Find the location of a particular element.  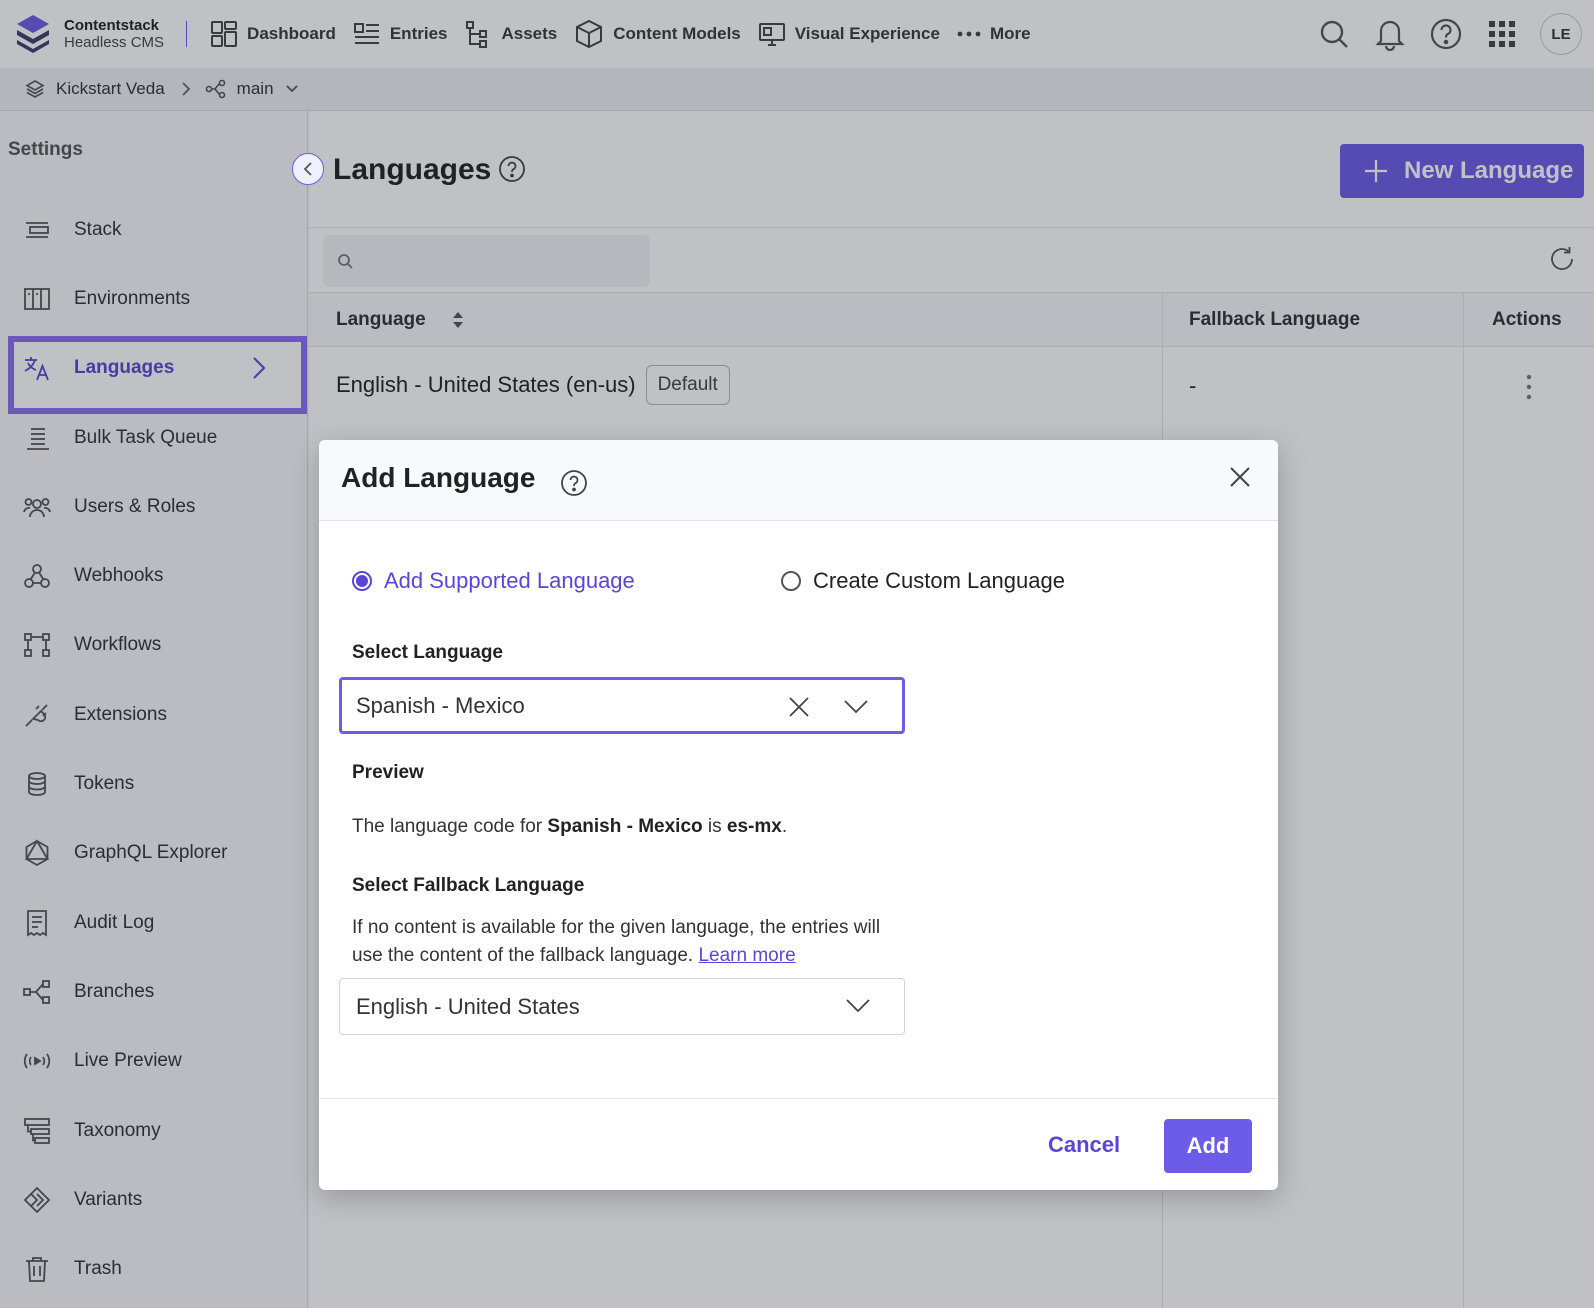

cancel-button: Cancel is located at coordinates (1084, 1145).